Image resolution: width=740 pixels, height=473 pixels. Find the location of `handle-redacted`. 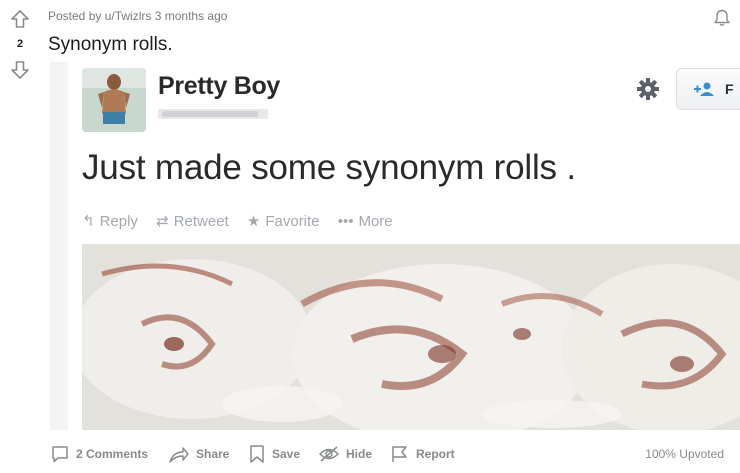

handle-redacted is located at coordinates (213, 114).